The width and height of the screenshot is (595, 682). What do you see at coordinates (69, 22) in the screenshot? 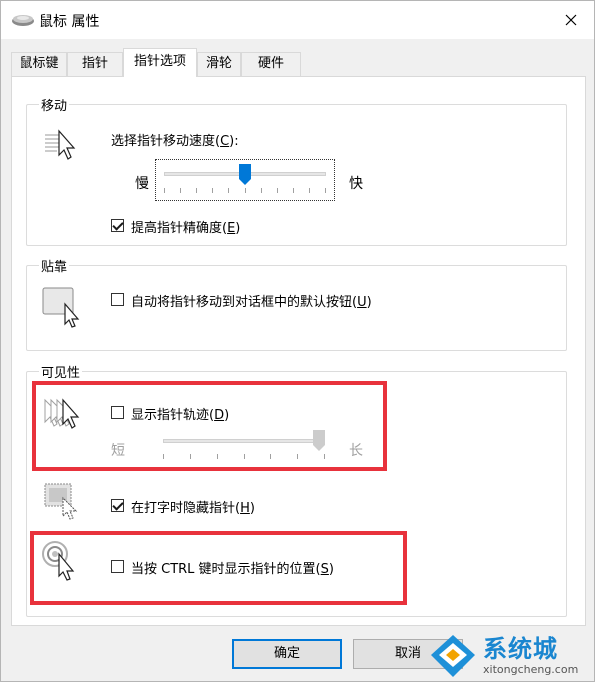
I see `window-title: 鼠标 属性` at bounding box center [69, 22].